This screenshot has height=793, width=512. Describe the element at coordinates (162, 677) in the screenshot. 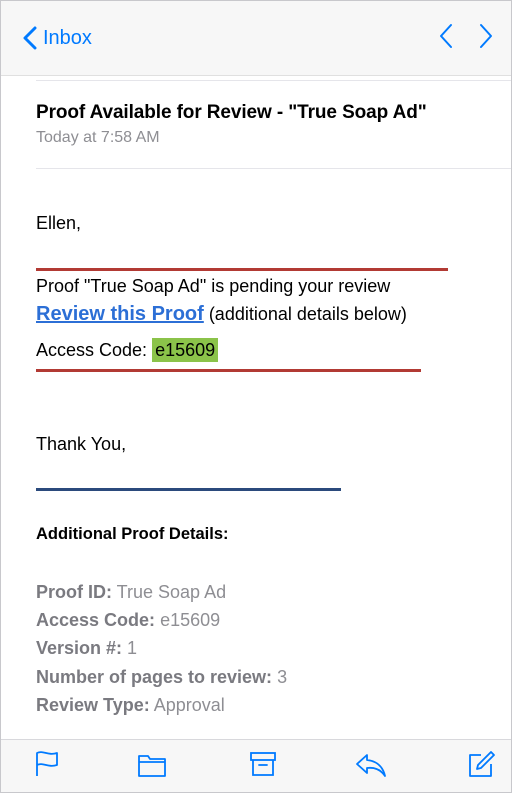

I see `detail-pages: Number of pages to review: 3` at that location.